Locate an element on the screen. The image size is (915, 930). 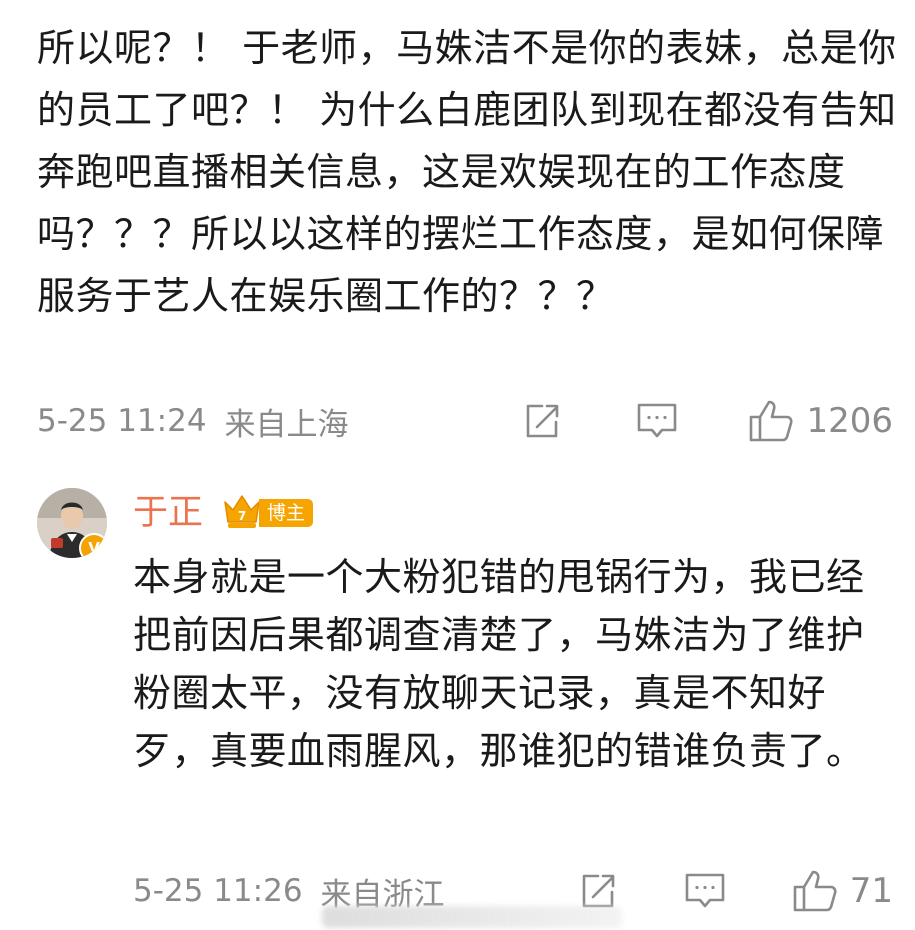
svg-text: 7 is located at coordinates (242, 516).